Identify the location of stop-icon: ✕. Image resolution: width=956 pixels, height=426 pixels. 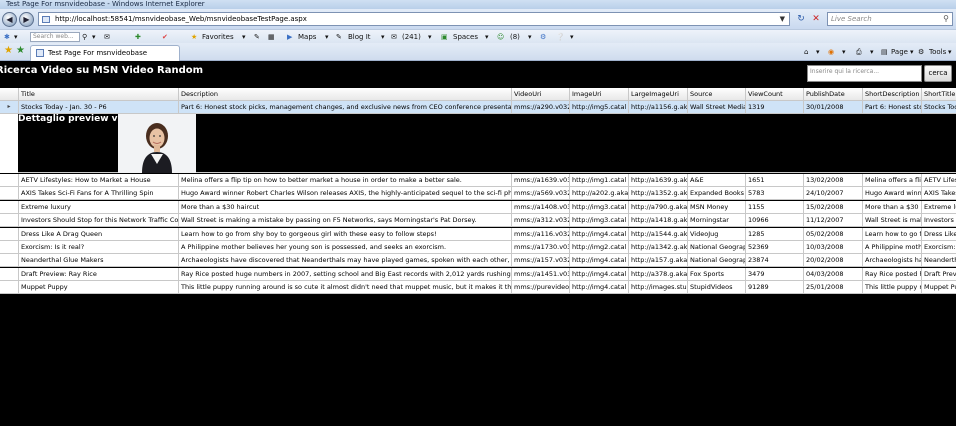
(816, 19).